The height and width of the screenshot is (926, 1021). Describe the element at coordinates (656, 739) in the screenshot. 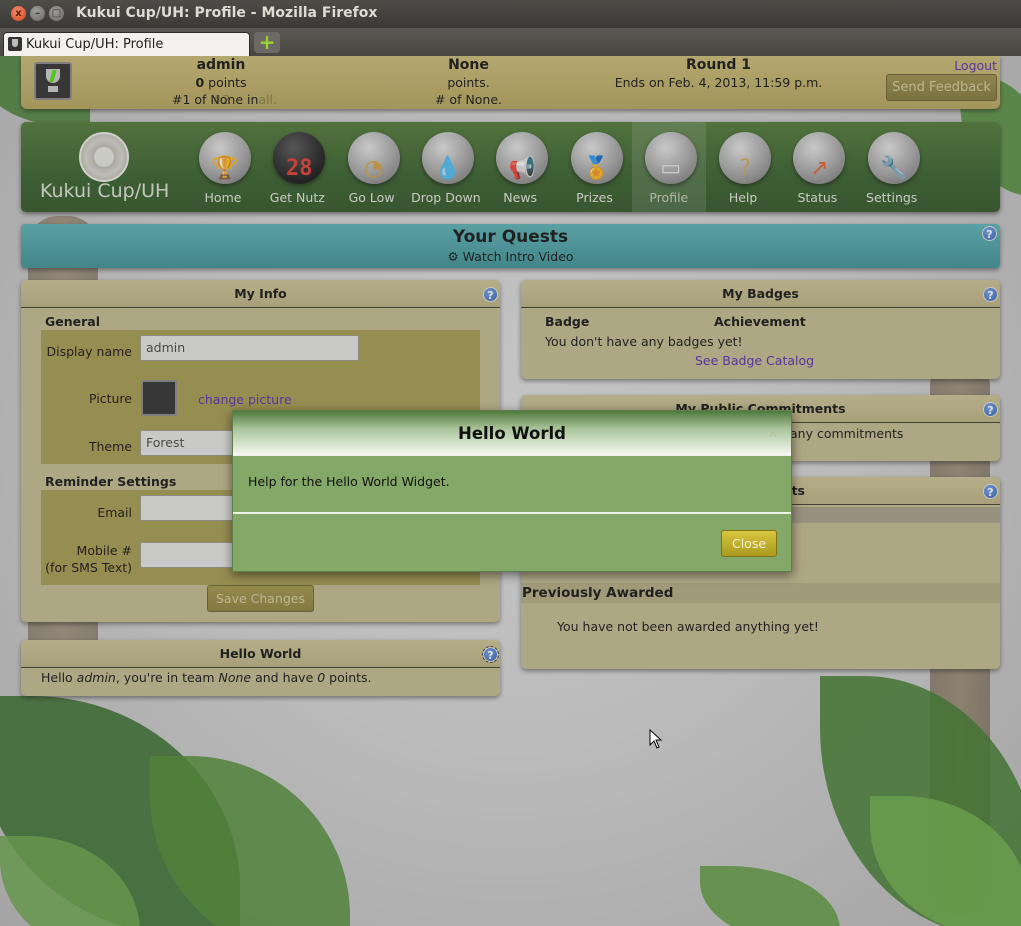

I see `mouse-cursor-icon` at that location.